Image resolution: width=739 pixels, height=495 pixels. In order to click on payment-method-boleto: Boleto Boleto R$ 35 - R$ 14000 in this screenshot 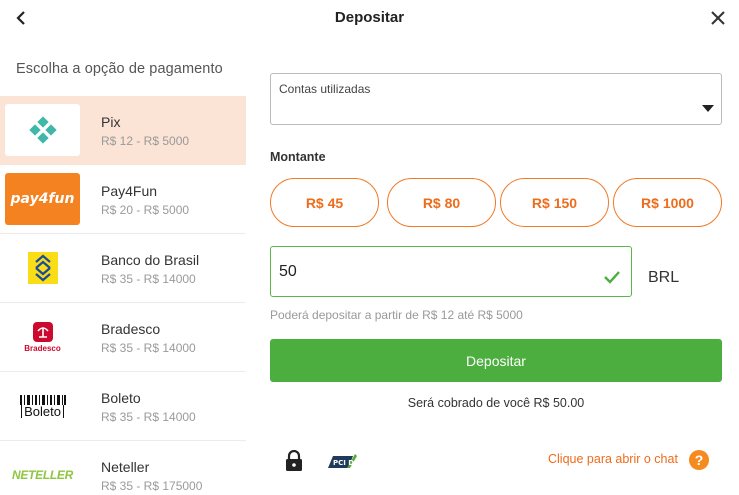, I will do `click(123, 406)`.